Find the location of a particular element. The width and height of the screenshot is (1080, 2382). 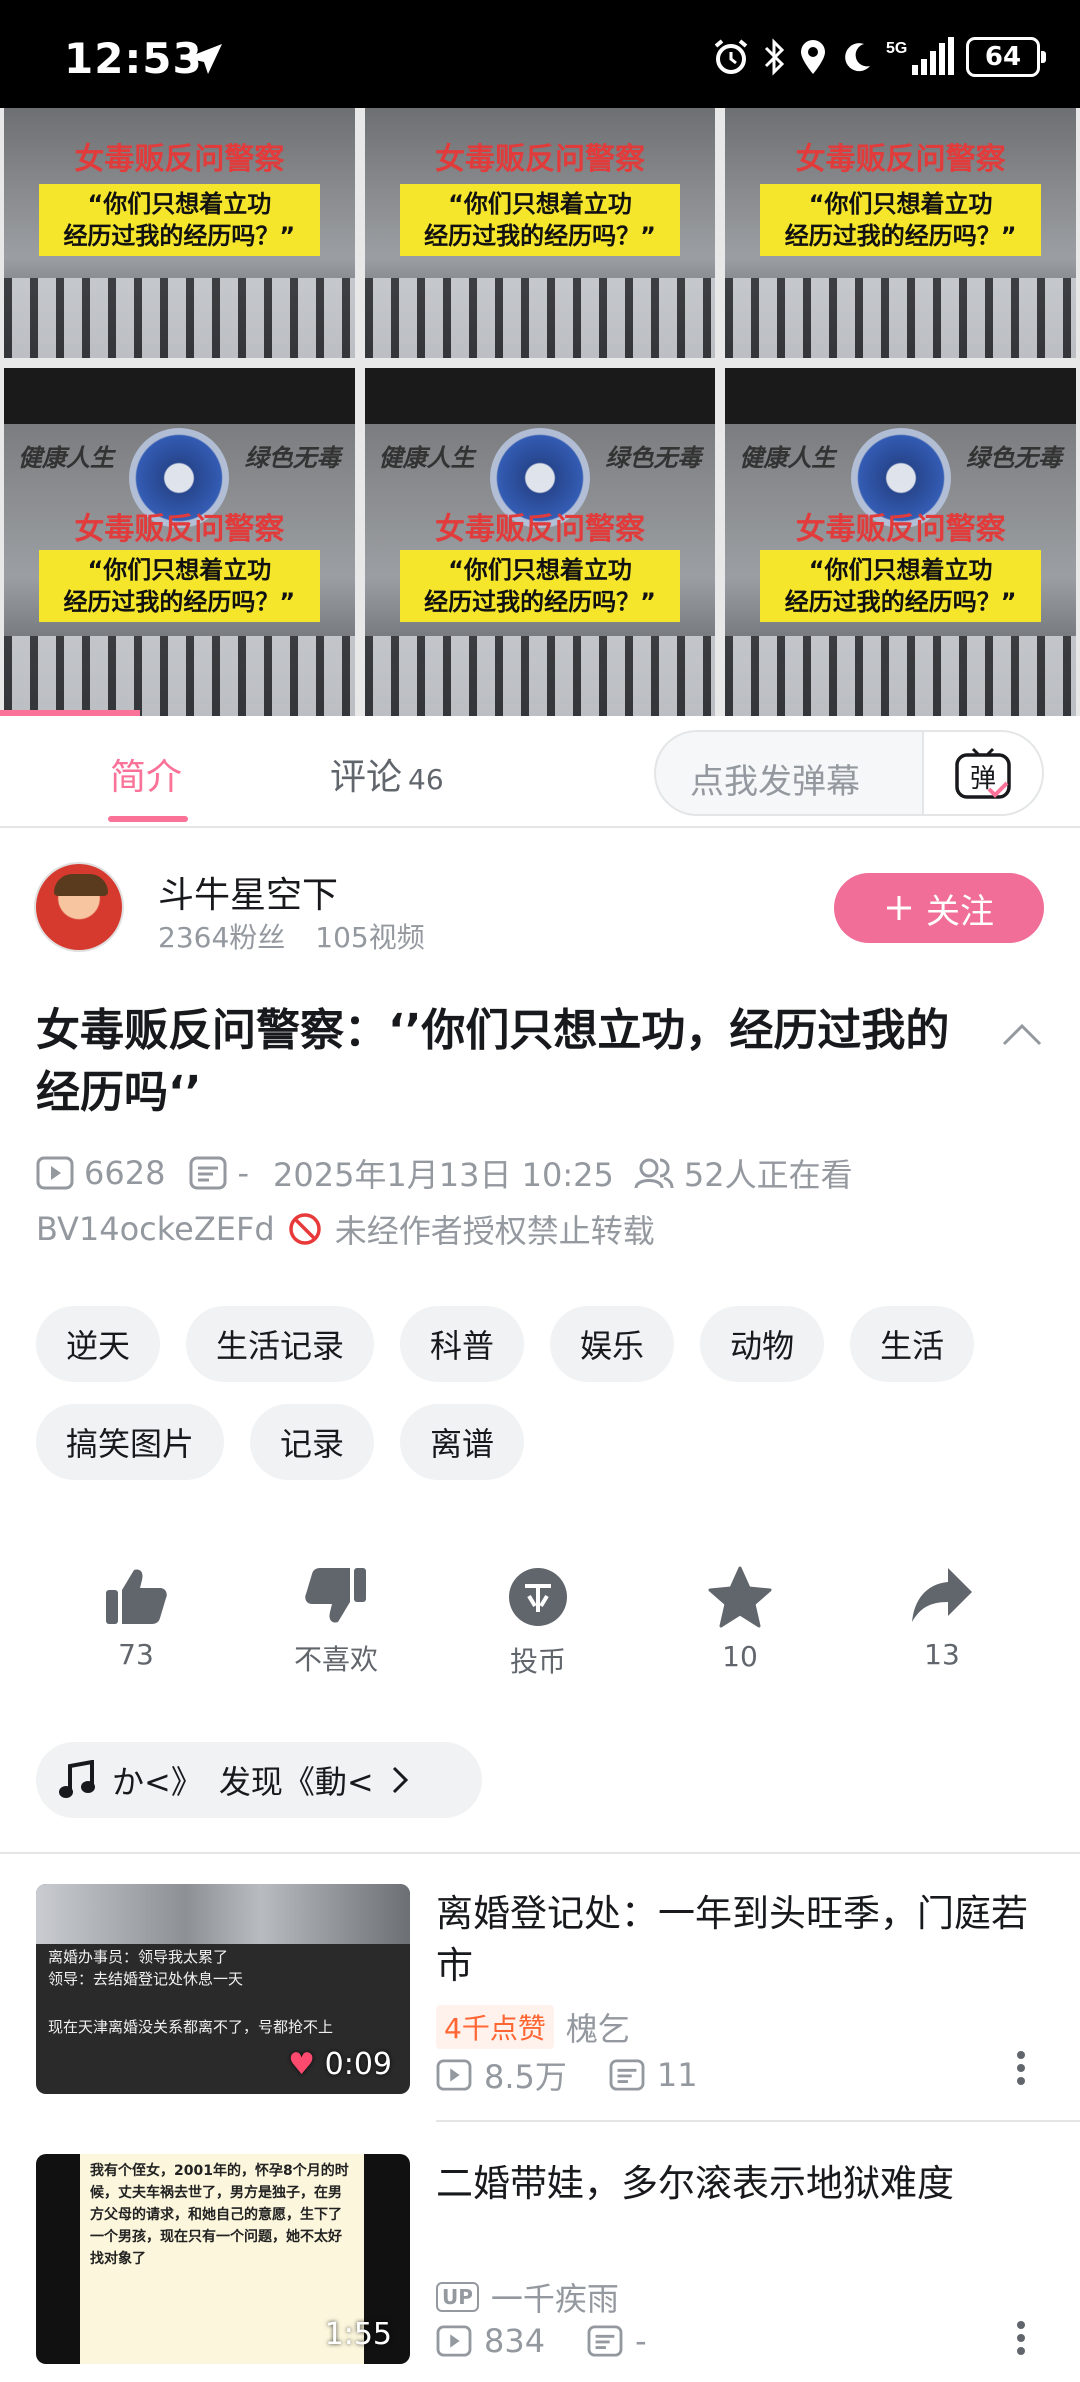

tab-intro: 简介 is located at coordinates (146, 774).